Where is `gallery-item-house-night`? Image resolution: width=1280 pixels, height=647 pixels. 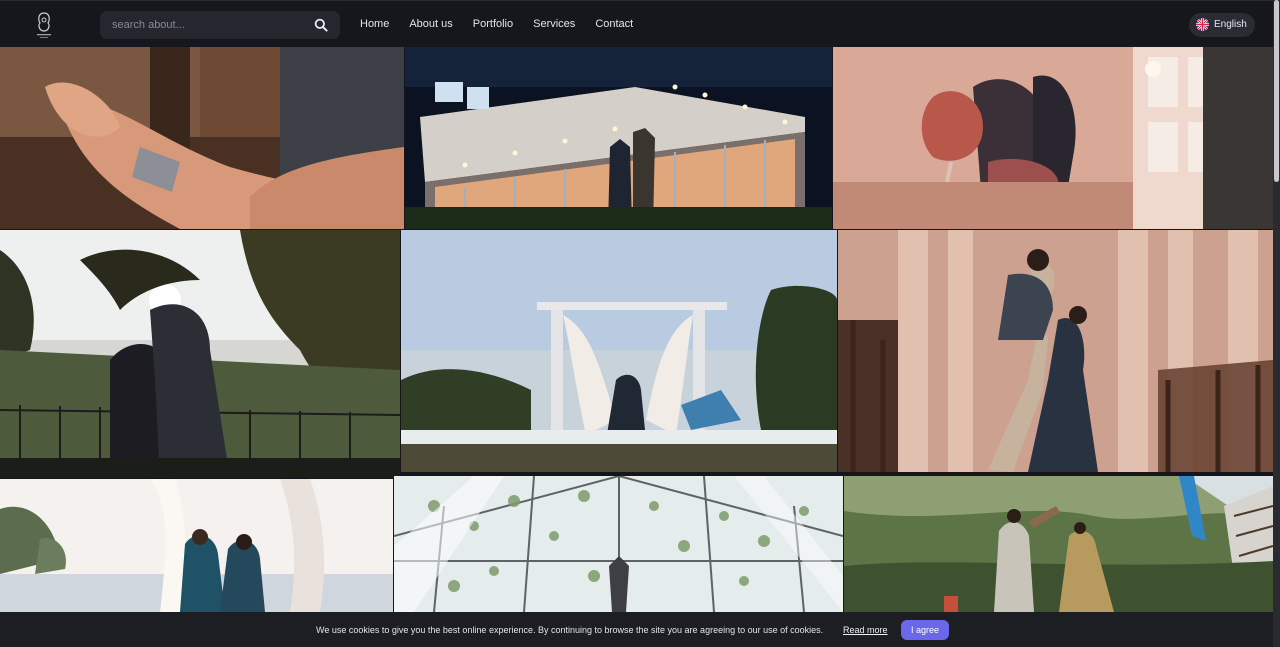 gallery-item-house-night is located at coordinates (618, 138).